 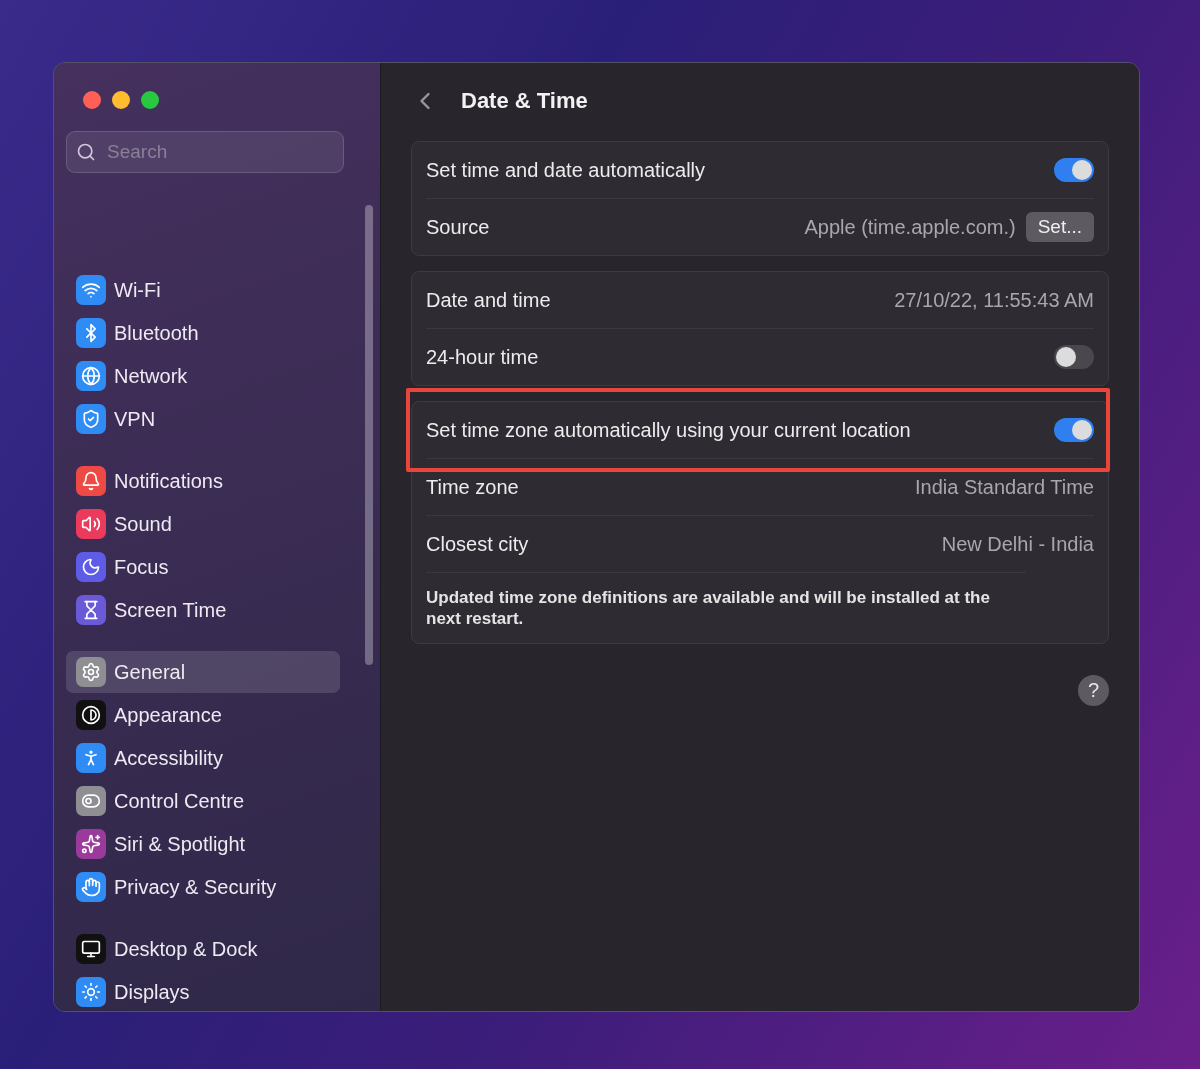 I want to click on setting-value: India Standard Time, so click(x=1004, y=487).